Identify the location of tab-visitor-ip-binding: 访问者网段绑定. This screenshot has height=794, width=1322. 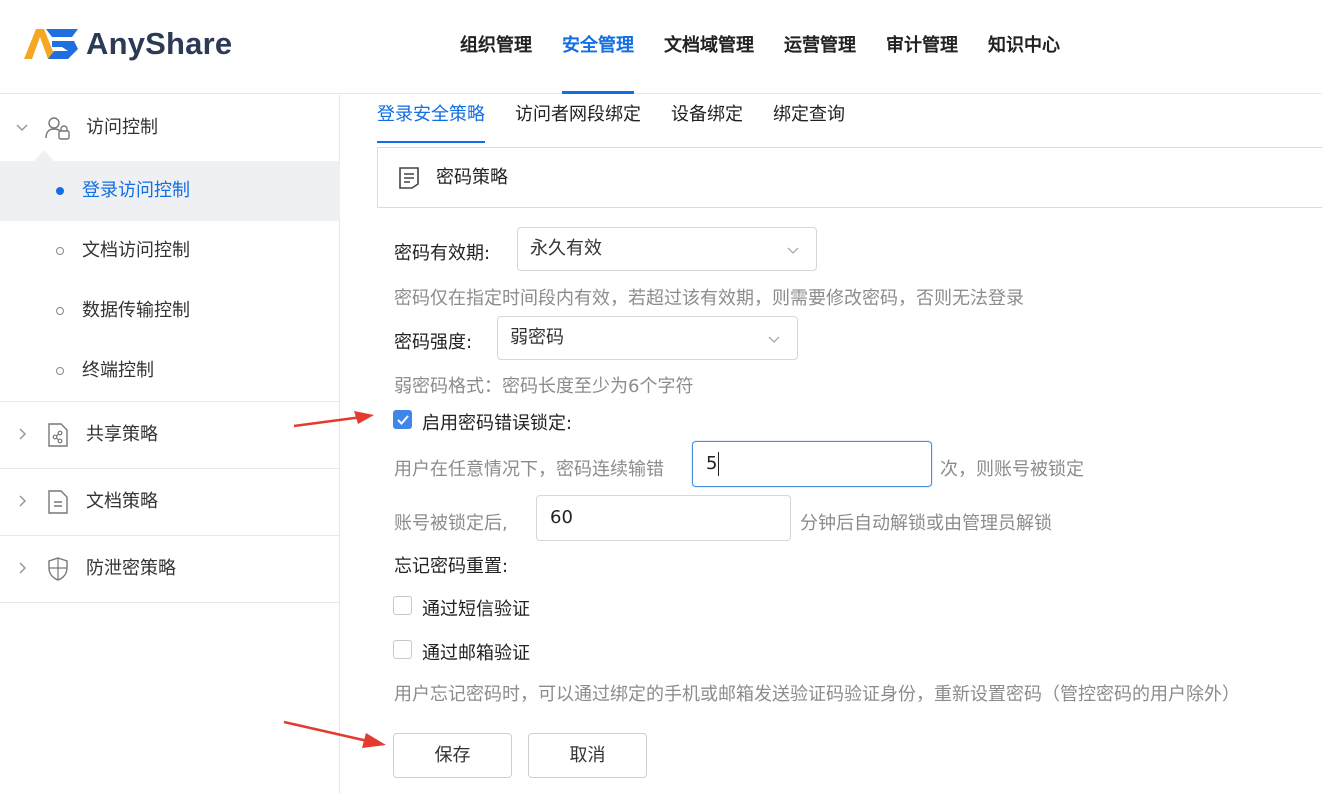
(578, 117).